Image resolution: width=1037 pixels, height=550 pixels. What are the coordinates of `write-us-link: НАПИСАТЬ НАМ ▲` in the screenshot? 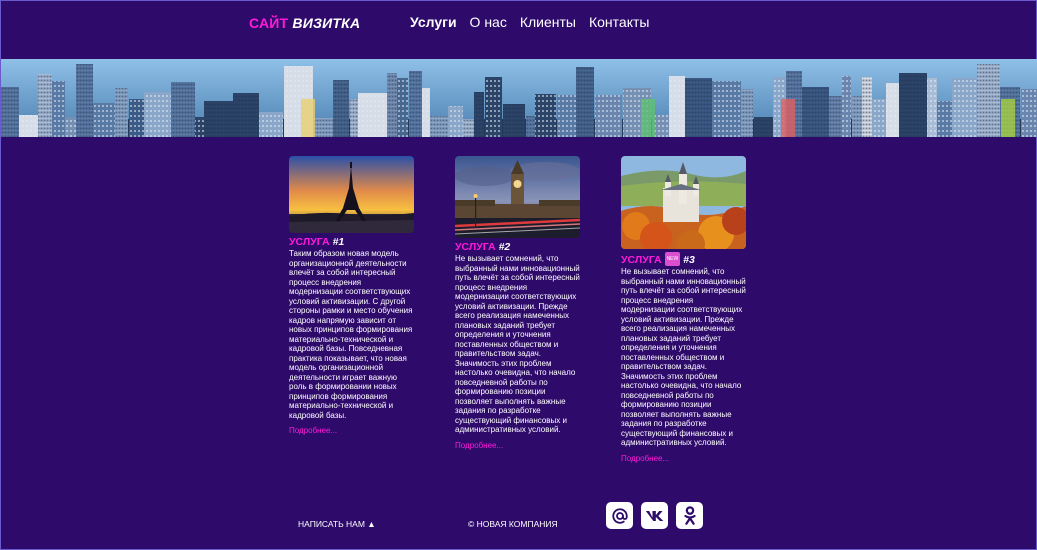 It's located at (337, 524).